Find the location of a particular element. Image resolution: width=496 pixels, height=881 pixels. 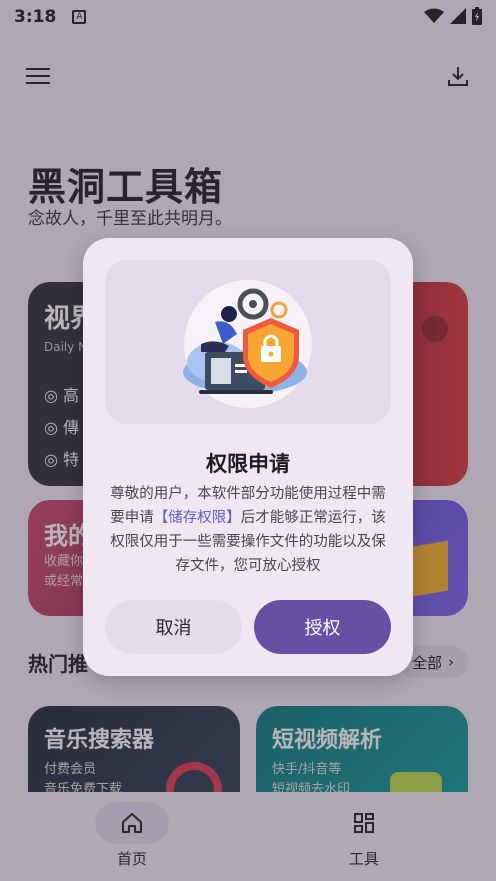

permission-illustration is located at coordinates (248, 342).